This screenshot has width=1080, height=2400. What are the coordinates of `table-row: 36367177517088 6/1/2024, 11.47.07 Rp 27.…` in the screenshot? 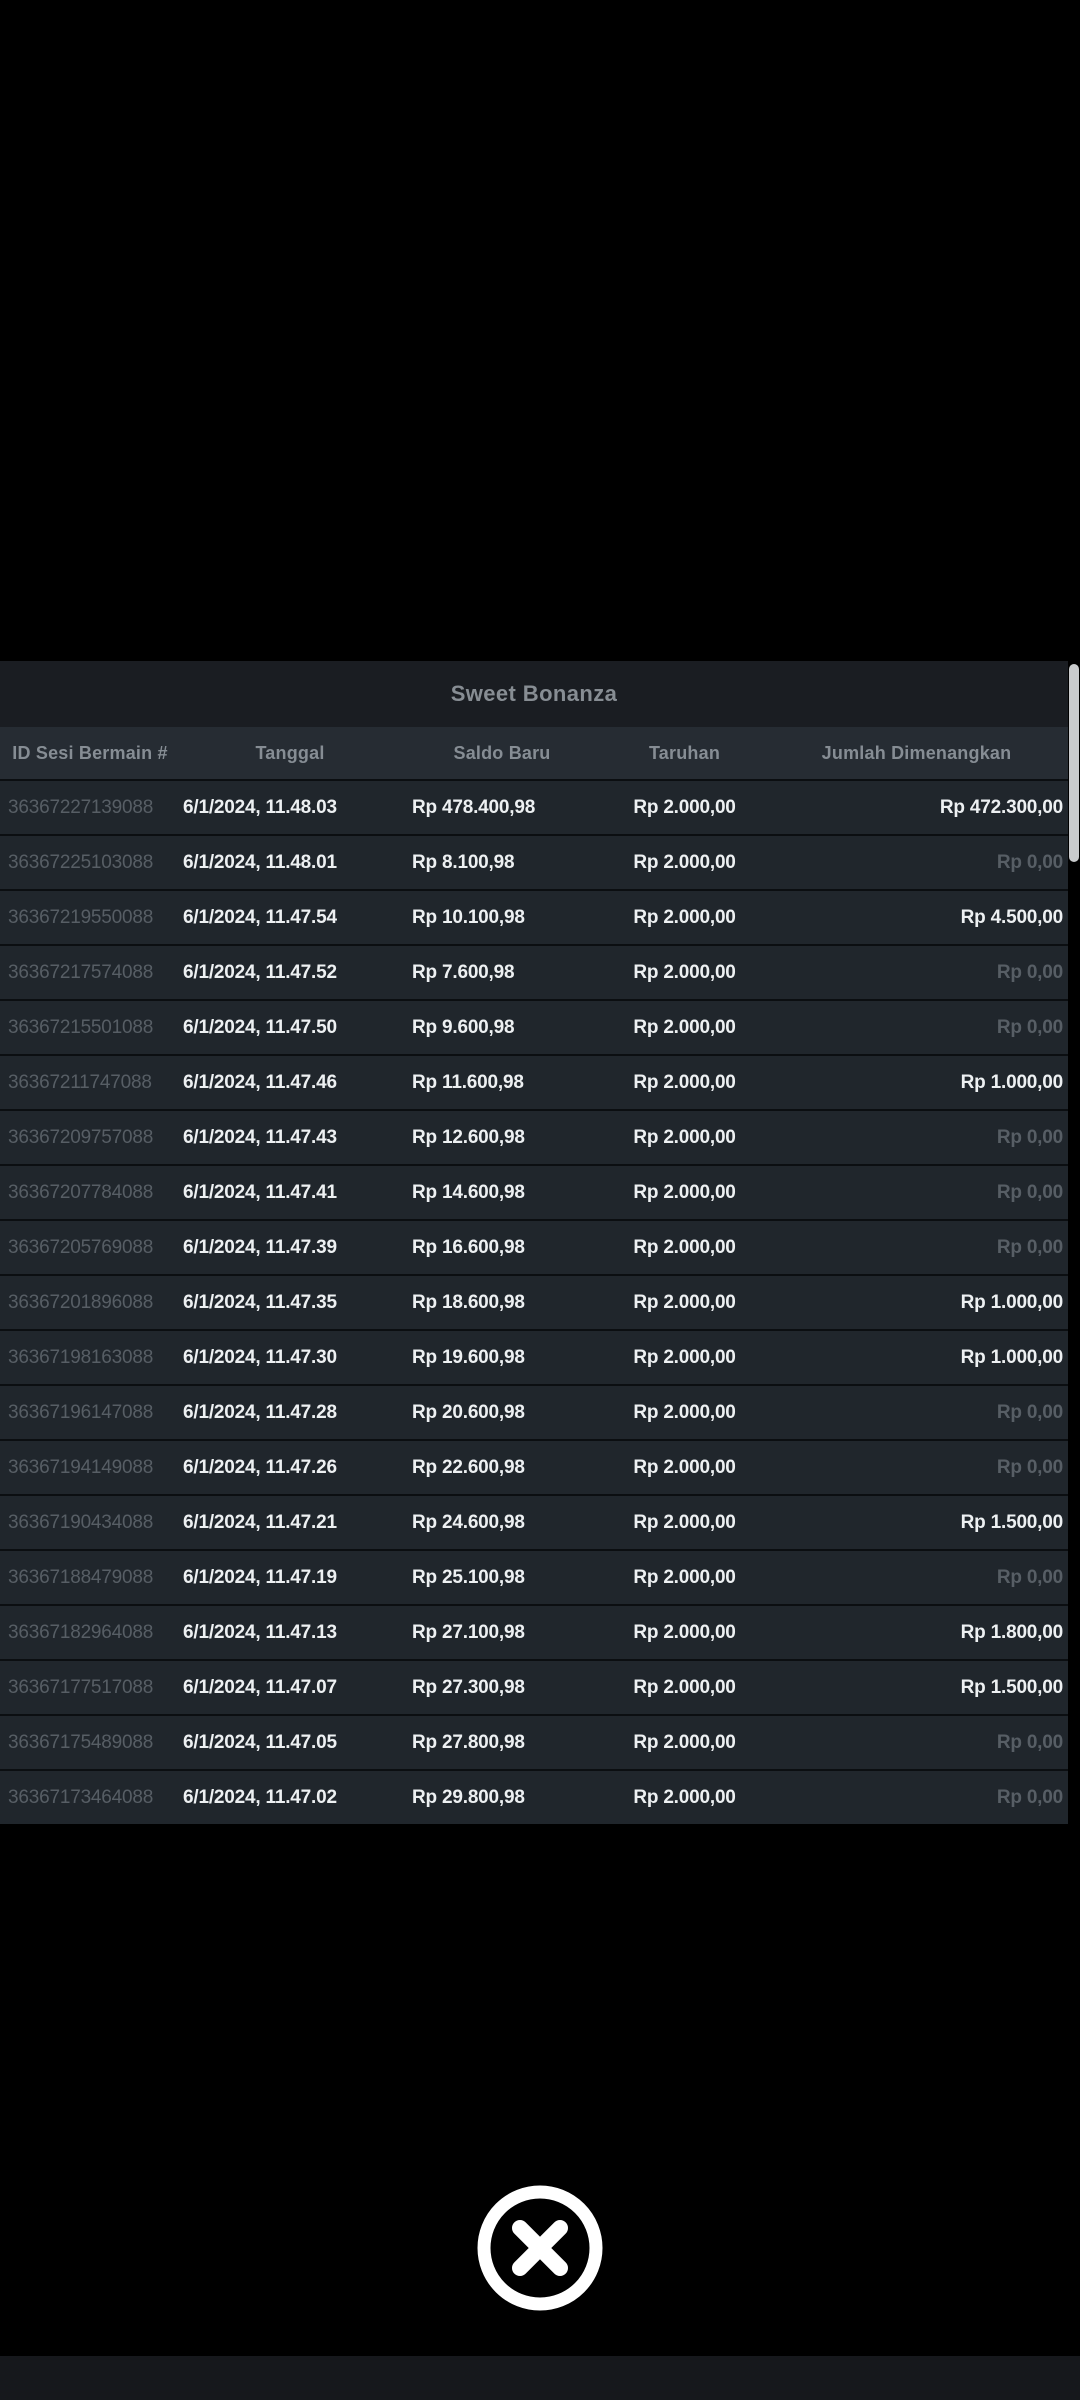 It's located at (534, 1686).